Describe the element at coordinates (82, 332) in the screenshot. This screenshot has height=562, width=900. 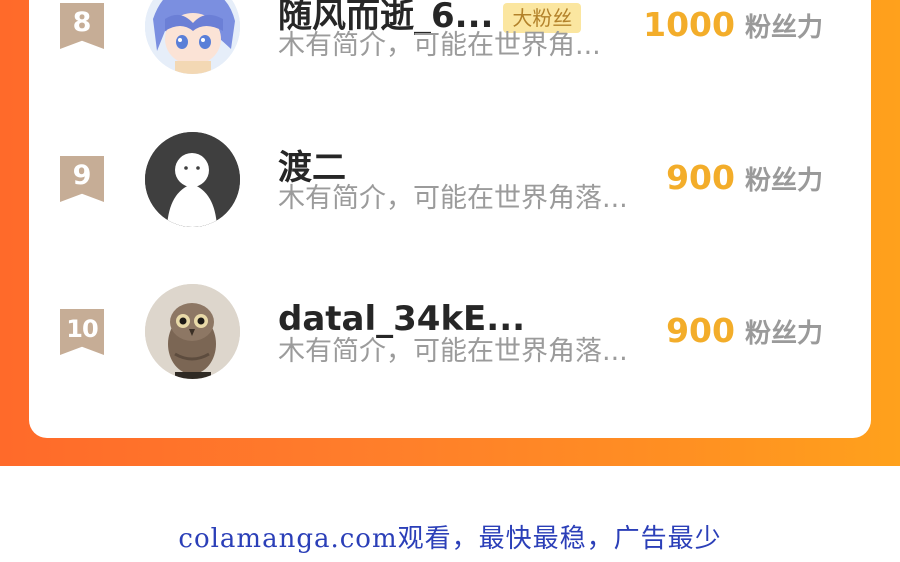
I see `rank-badge: 10` at that location.